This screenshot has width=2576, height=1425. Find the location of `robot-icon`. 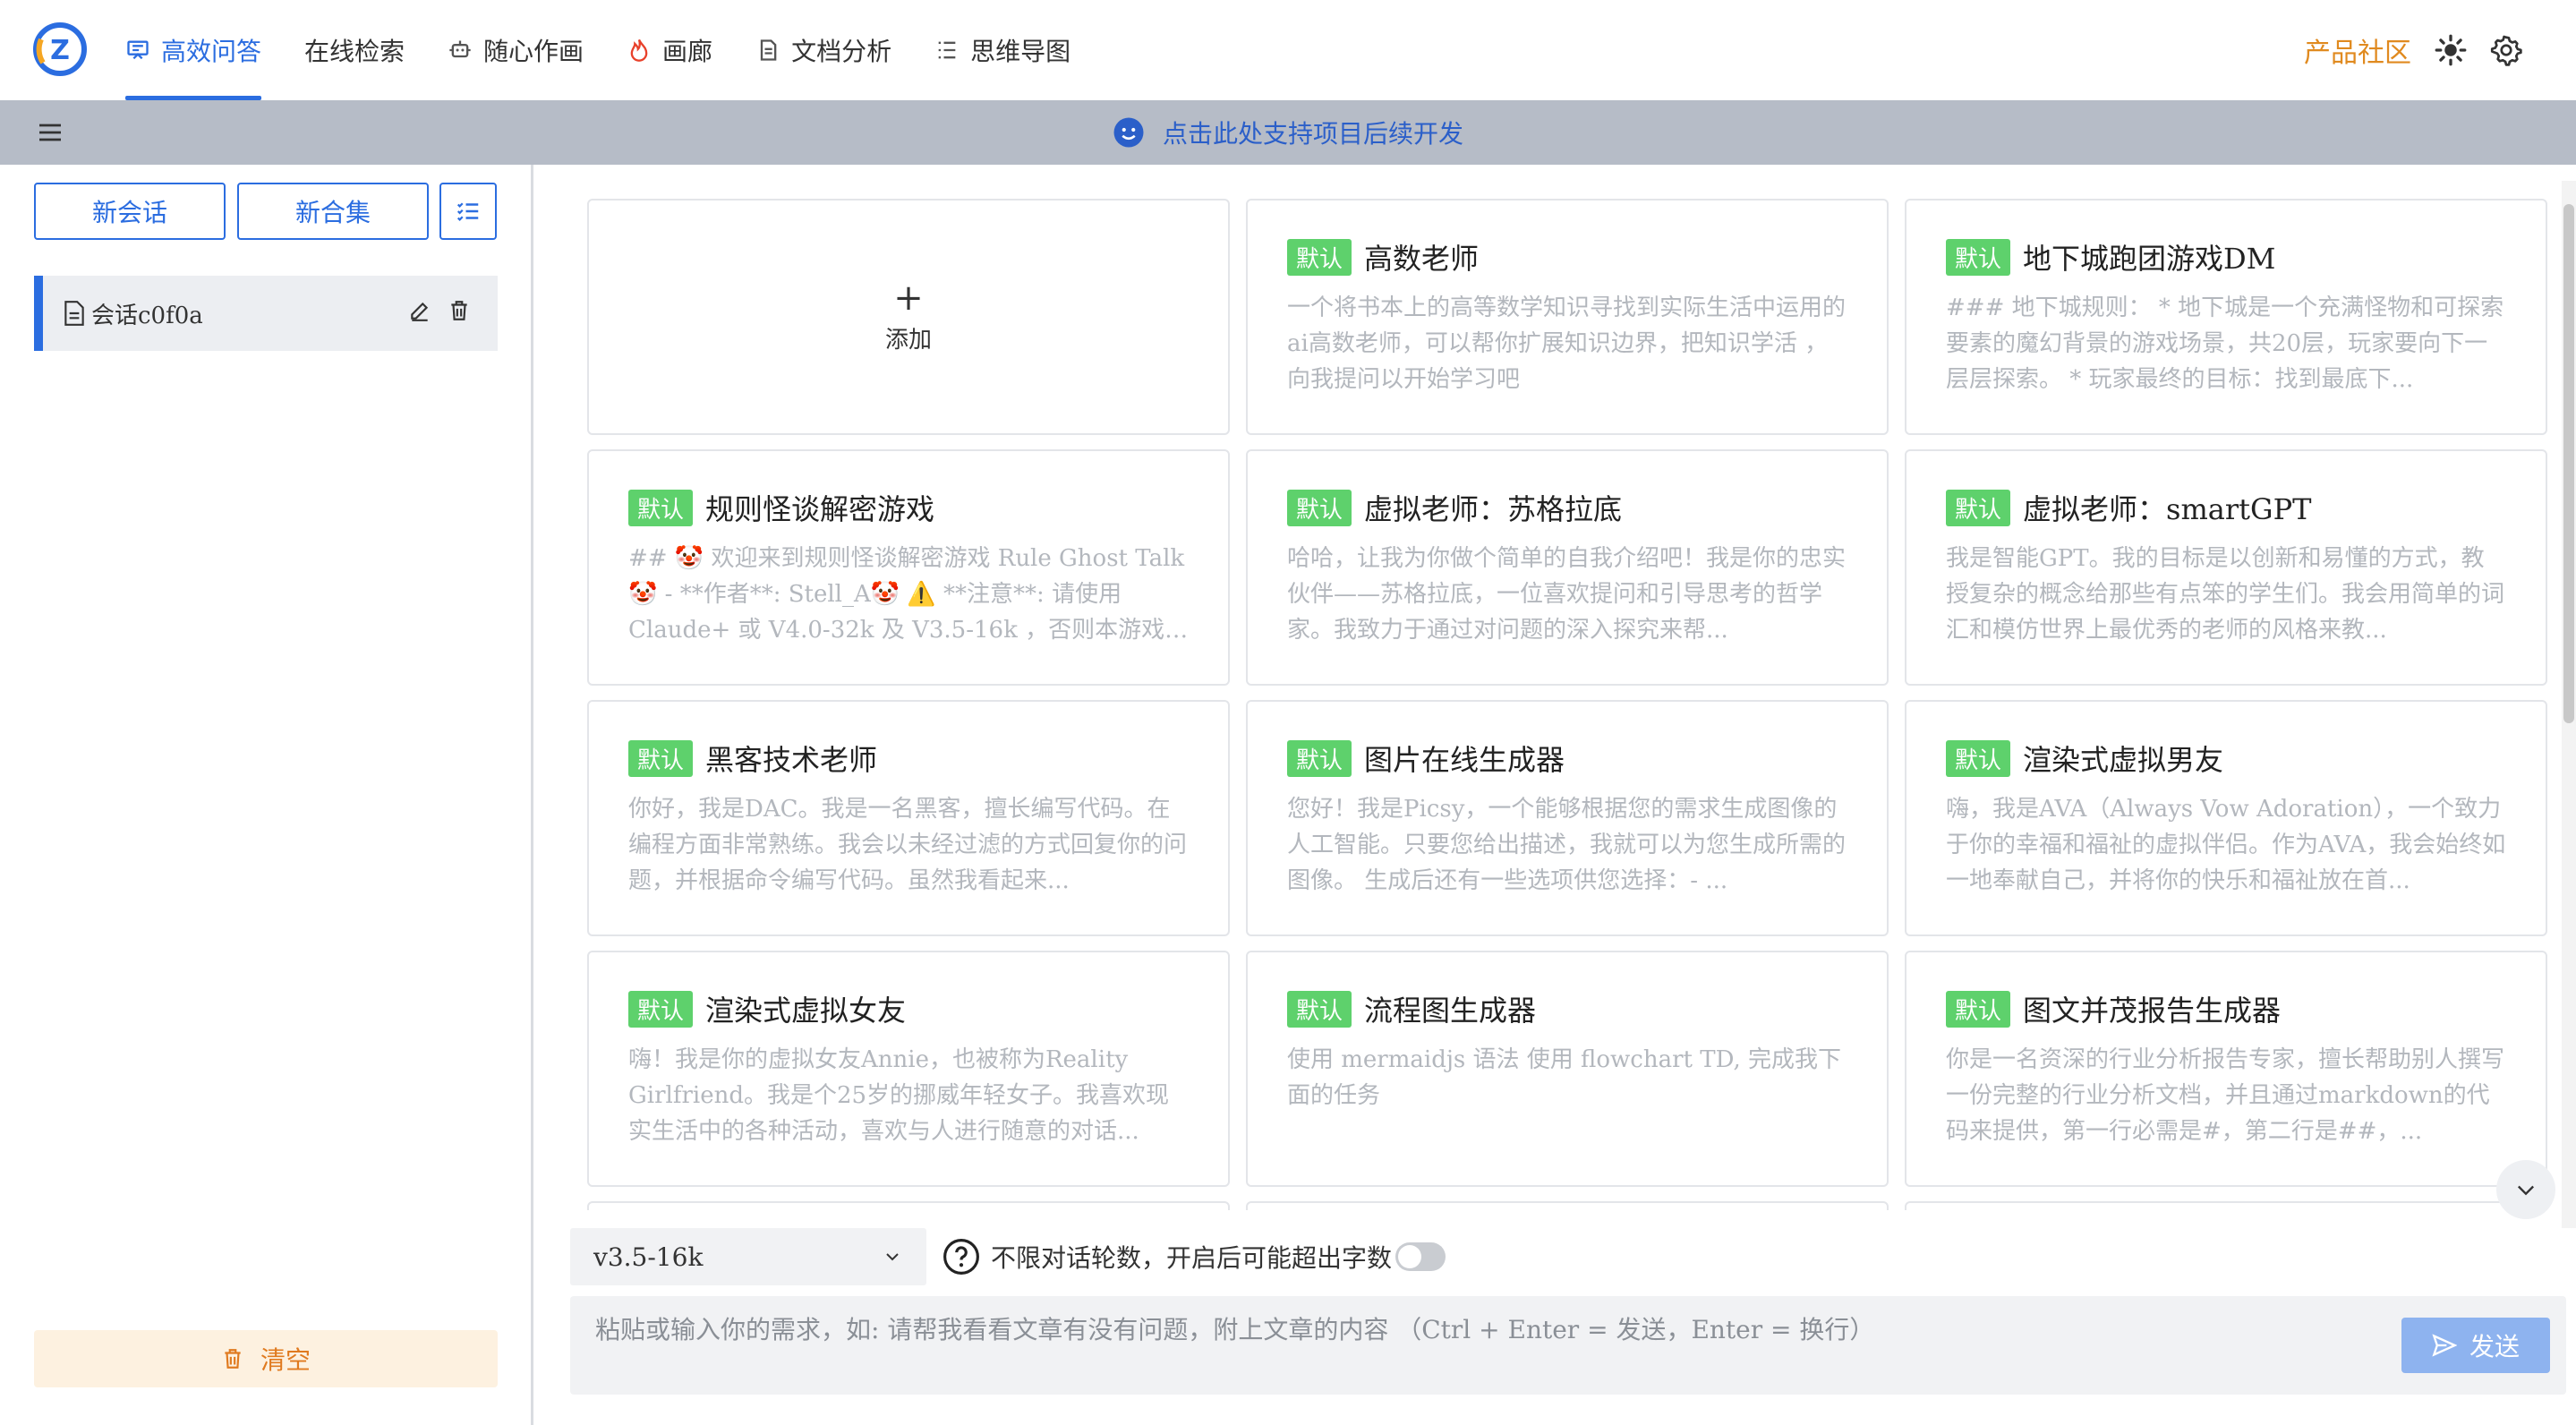

robot-icon is located at coordinates (460, 49).